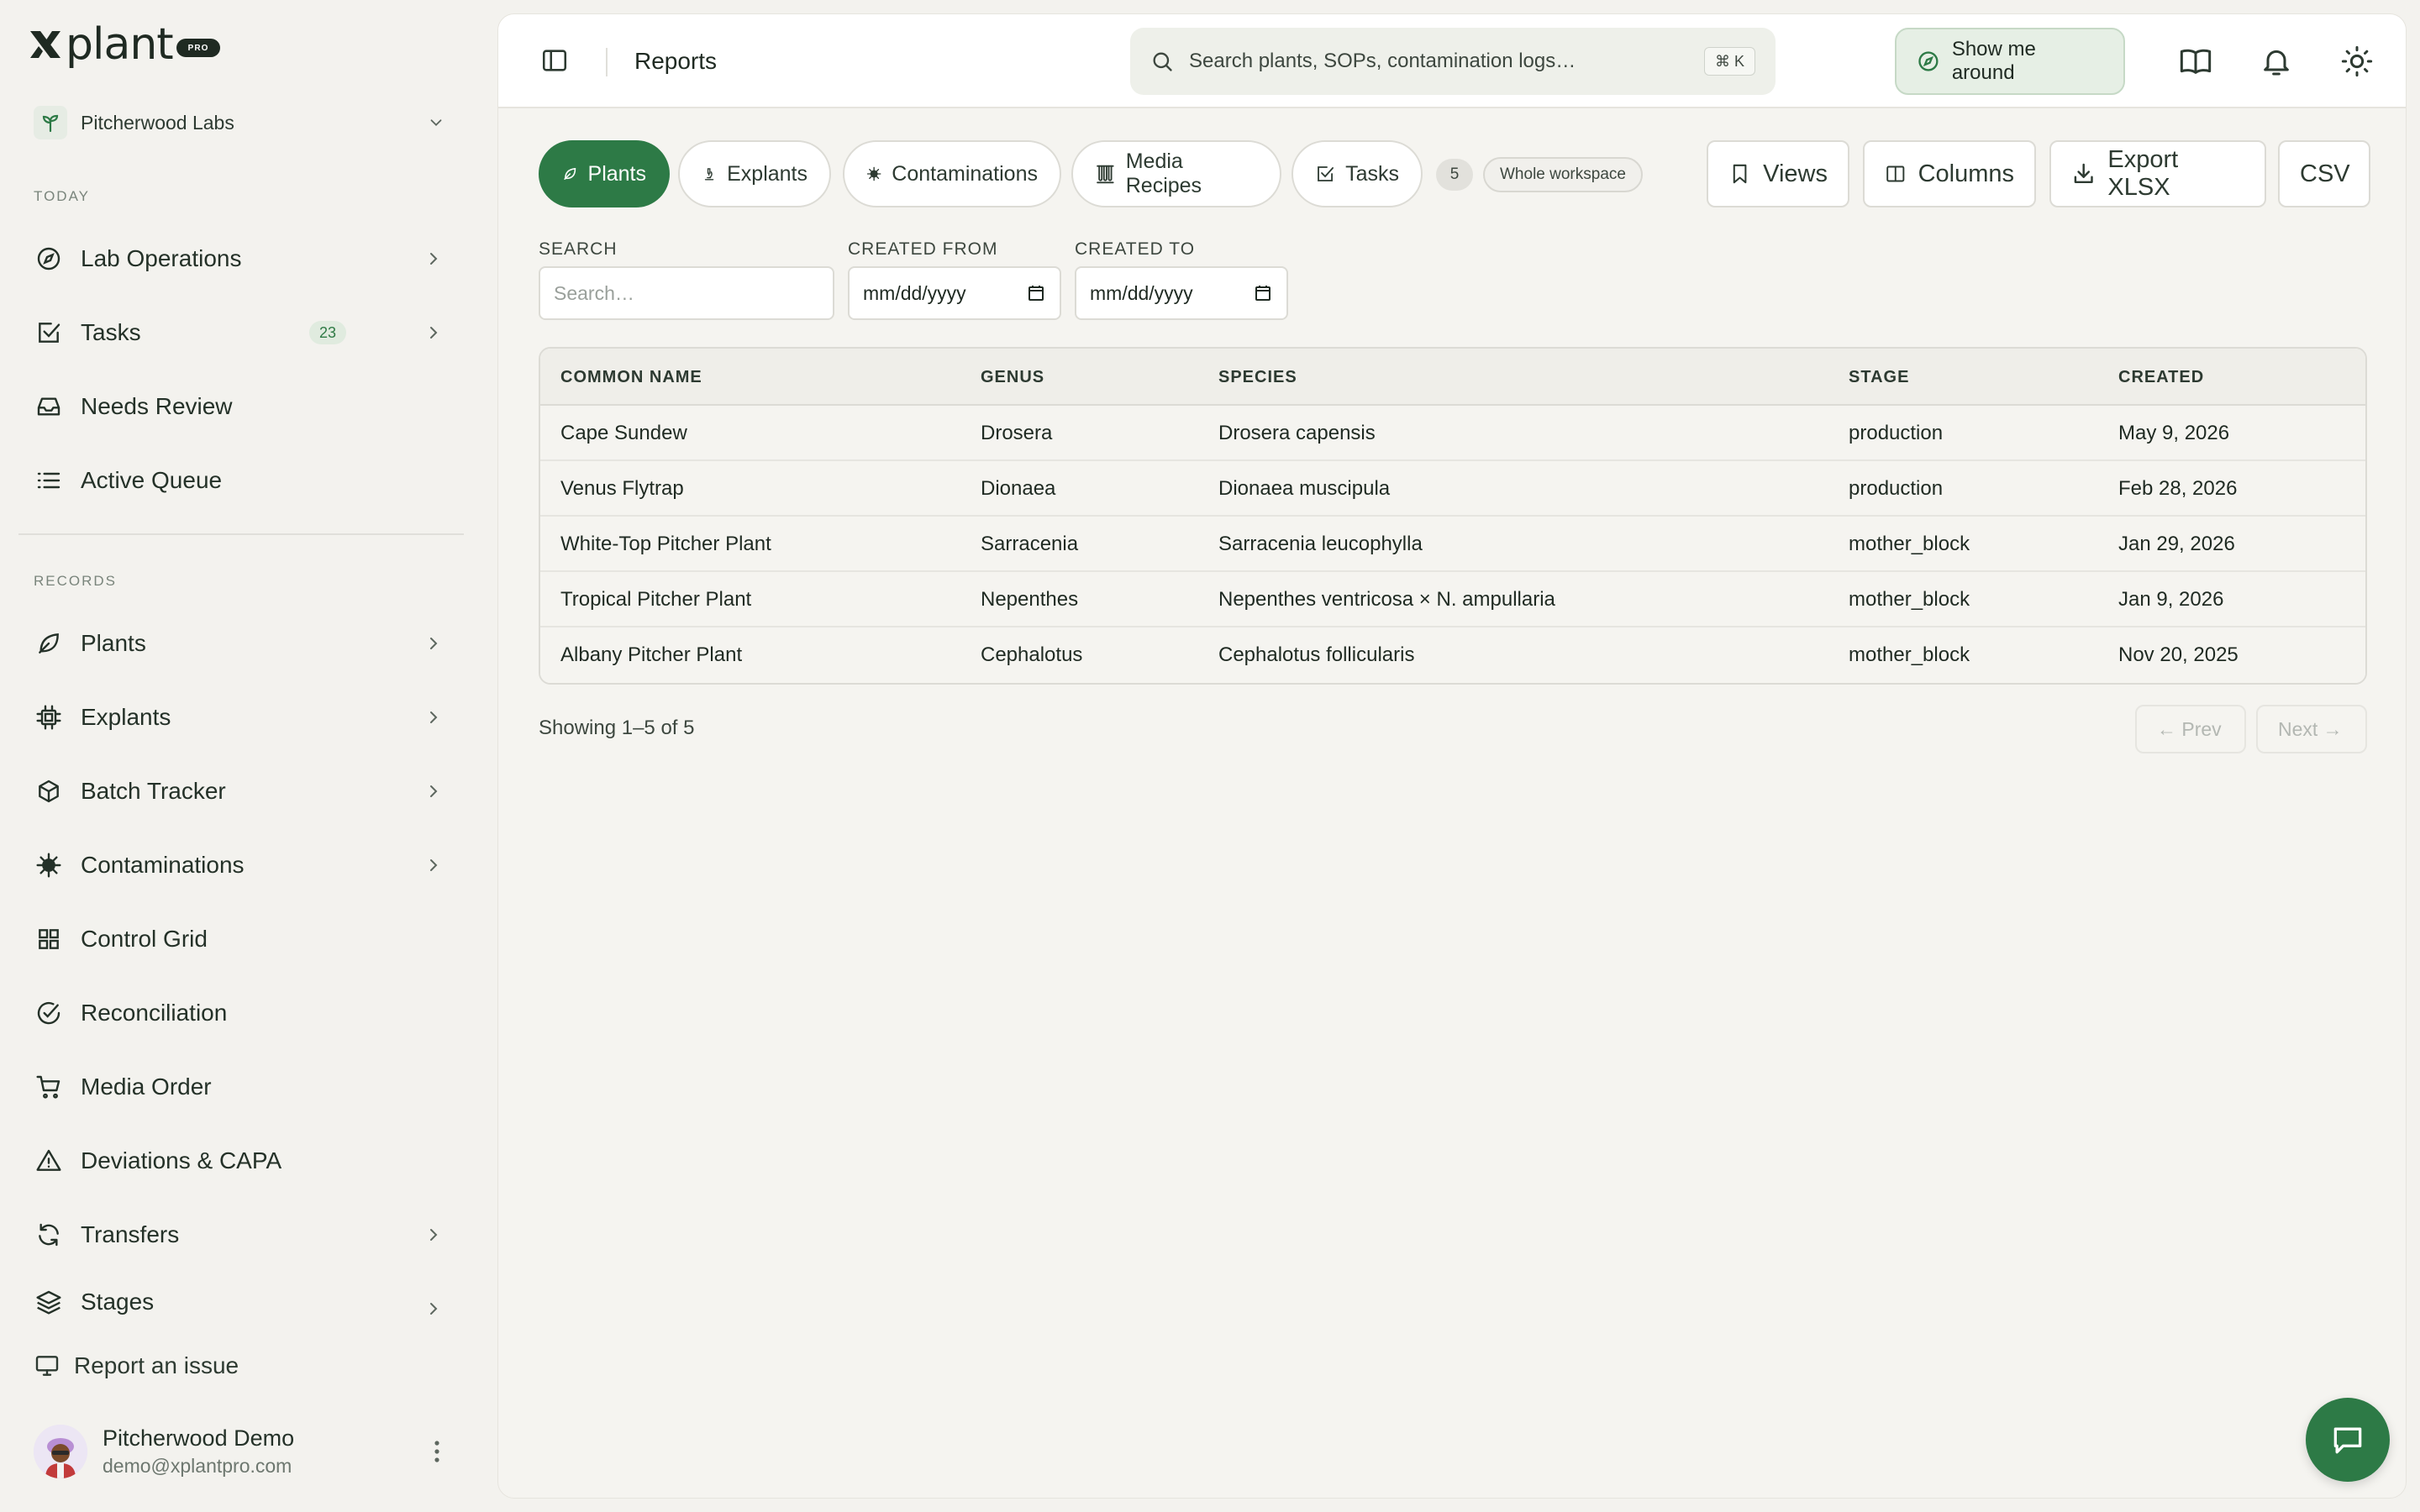 The width and height of the screenshot is (2420, 1512). What do you see at coordinates (1895, 173) in the screenshot?
I see `columns-icon` at bounding box center [1895, 173].